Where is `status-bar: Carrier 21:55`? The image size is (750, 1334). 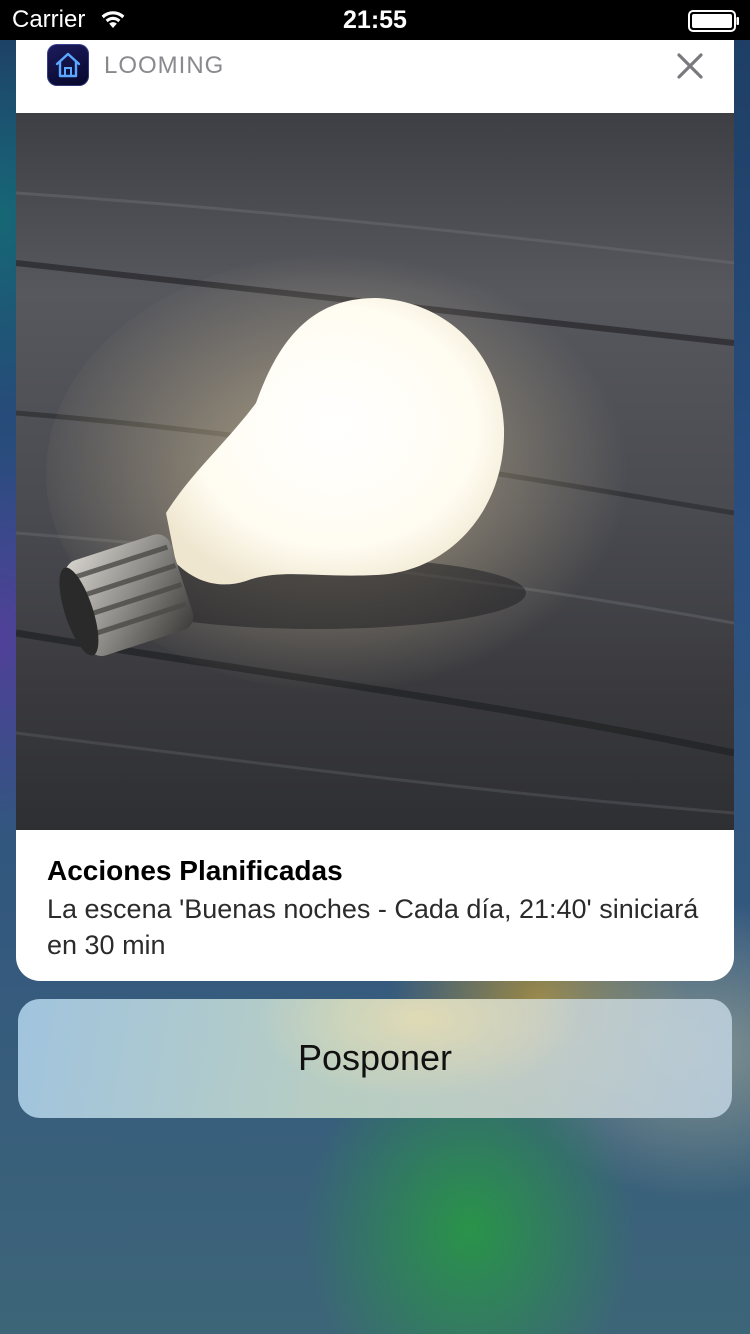
status-bar: Carrier 21:55 is located at coordinates (375, 20).